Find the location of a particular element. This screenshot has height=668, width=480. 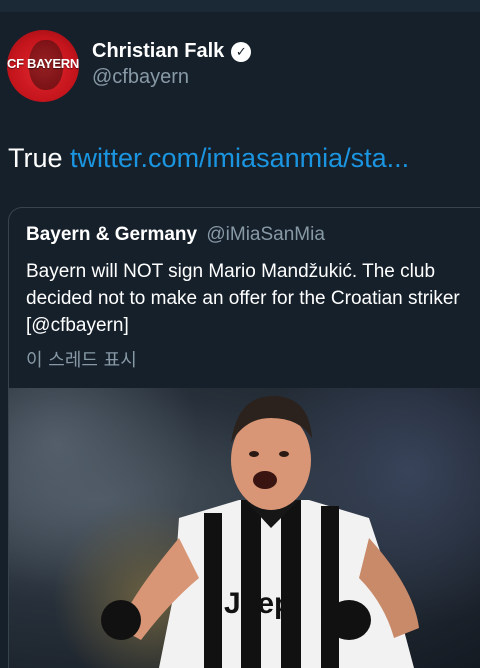

verified-badge-icon: ✓ is located at coordinates (241, 51).